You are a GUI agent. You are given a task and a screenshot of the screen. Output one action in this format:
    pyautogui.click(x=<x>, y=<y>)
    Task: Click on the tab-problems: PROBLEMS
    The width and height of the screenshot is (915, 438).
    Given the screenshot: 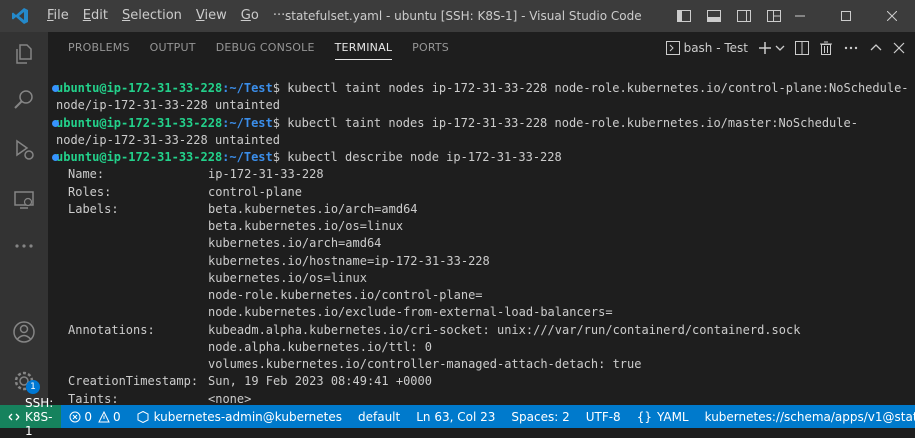 What is the action you would take?
    pyautogui.click(x=99, y=48)
    